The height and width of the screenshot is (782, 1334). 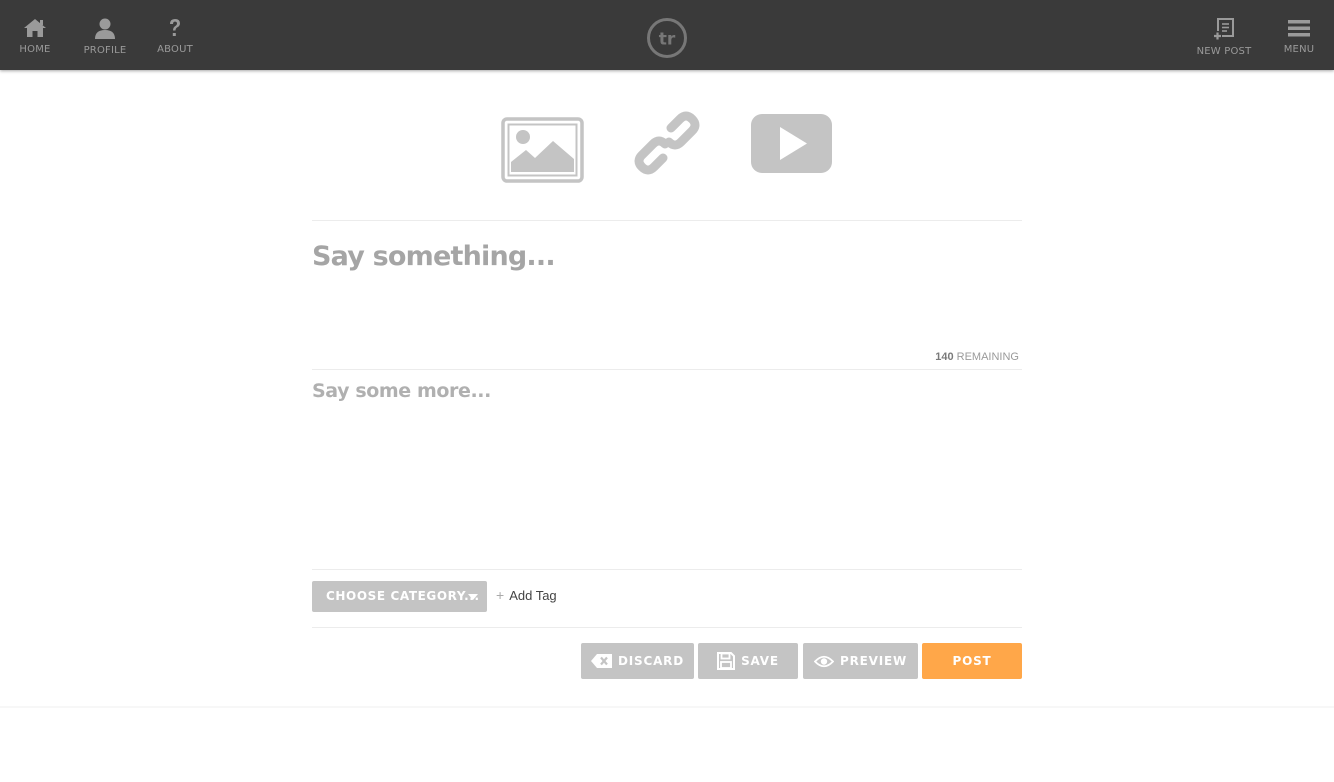 I want to click on tr-logo: tr, so click(x=667, y=38).